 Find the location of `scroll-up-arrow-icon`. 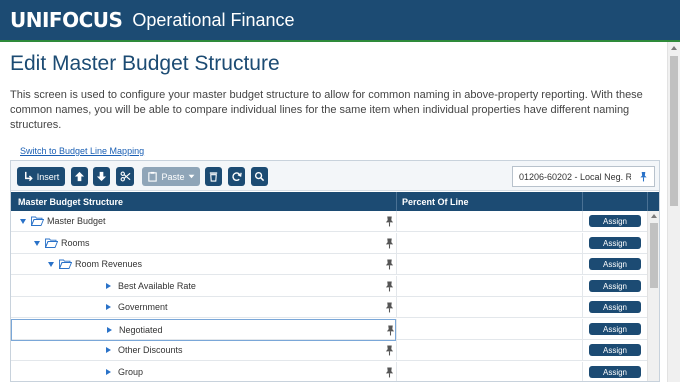

scroll-up-arrow-icon is located at coordinates (674, 48).